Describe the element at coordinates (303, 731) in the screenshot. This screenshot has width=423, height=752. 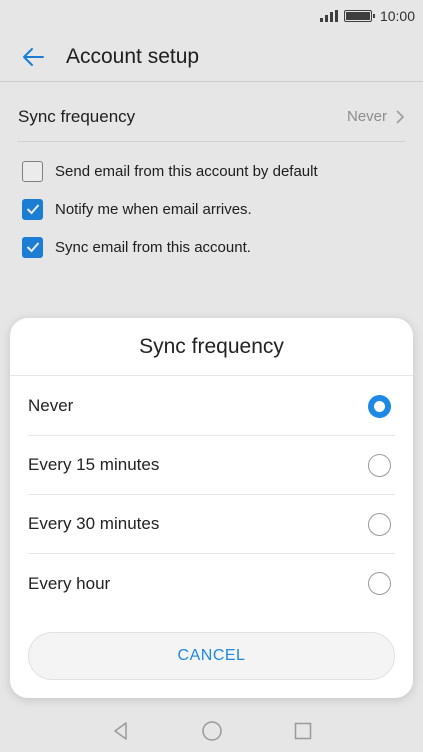
I see `recents-square-icon` at that location.